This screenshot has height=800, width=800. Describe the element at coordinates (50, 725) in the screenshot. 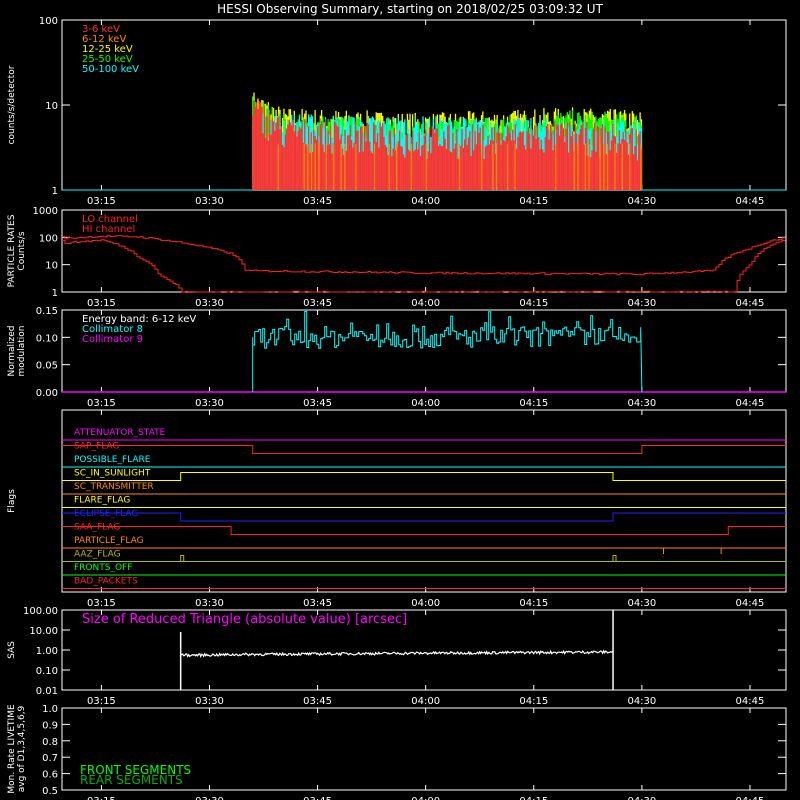

I see `y-tick-label: 0.9` at that location.